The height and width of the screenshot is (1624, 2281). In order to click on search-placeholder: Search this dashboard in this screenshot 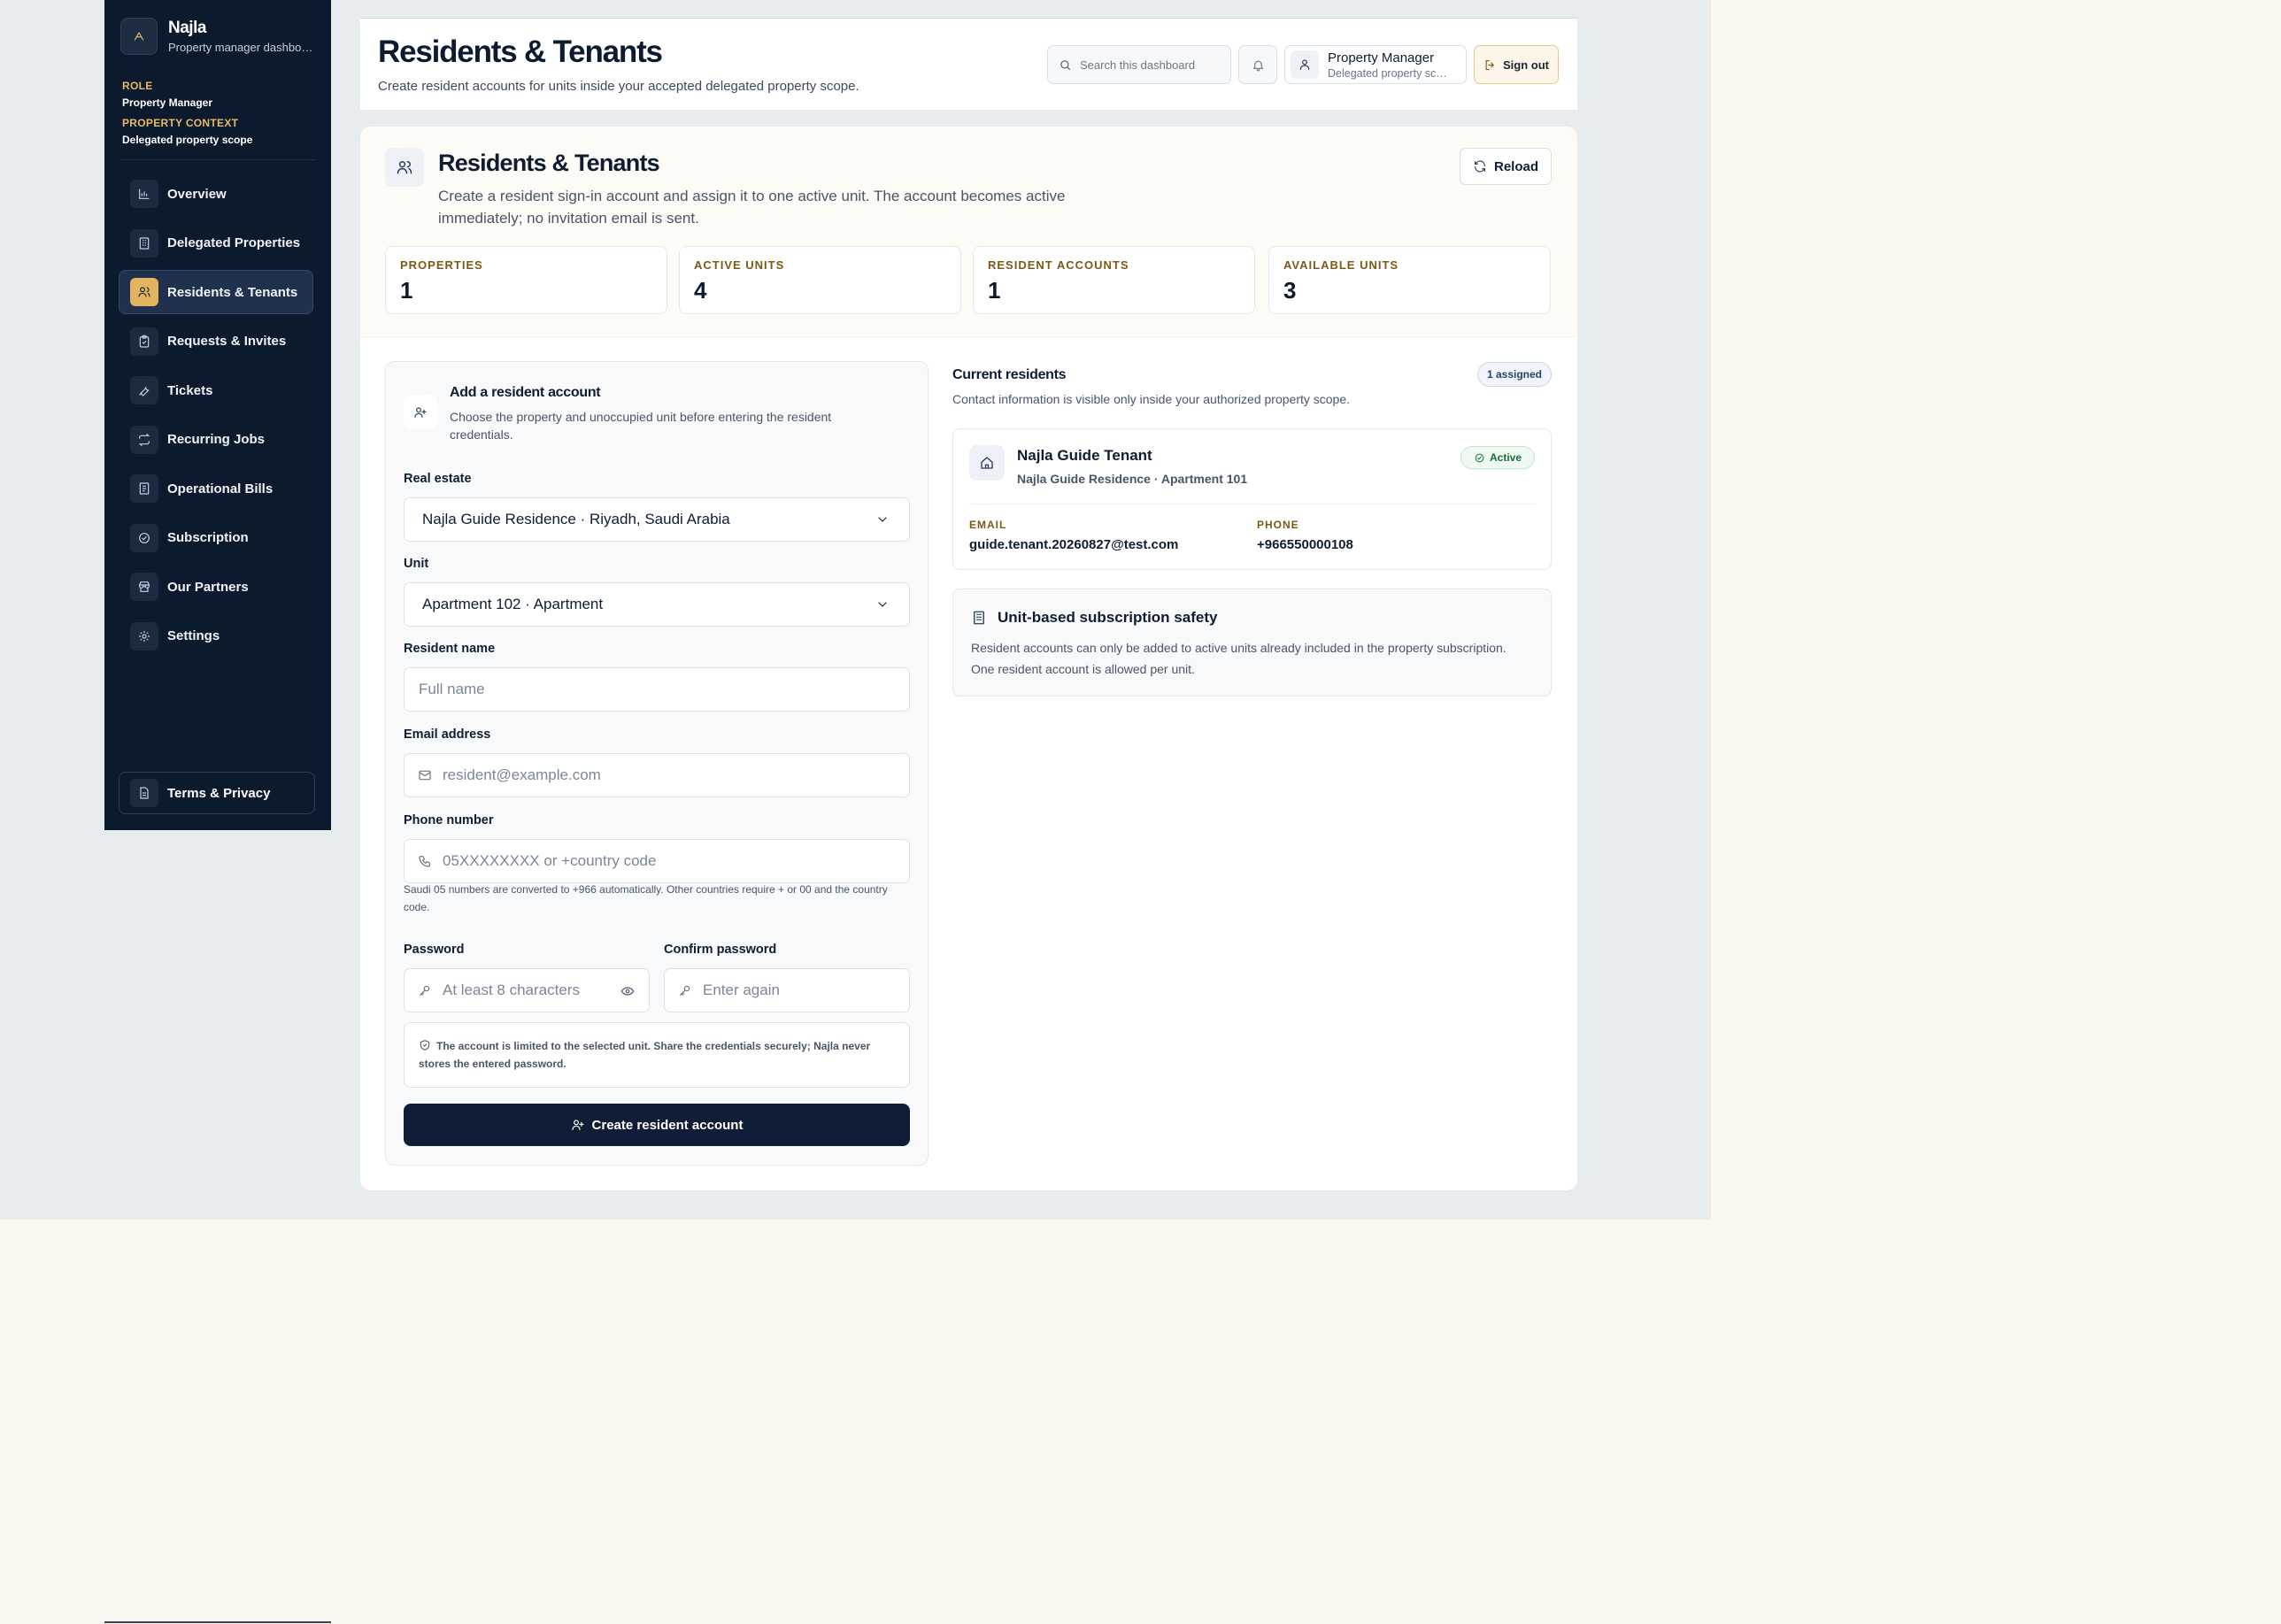, I will do `click(1138, 65)`.